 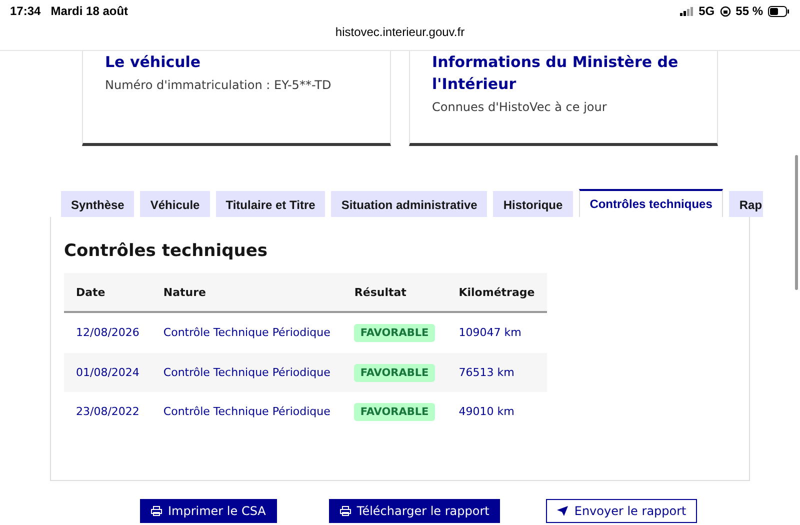 What do you see at coordinates (779, 11) in the screenshot?
I see `battery-icon` at bounding box center [779, 11].